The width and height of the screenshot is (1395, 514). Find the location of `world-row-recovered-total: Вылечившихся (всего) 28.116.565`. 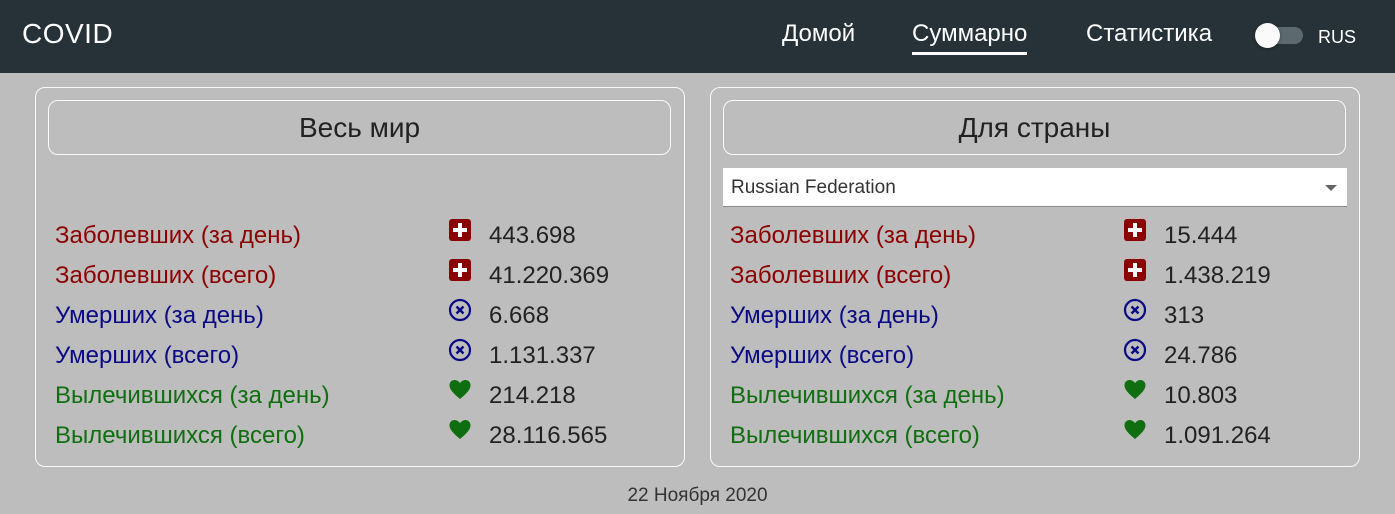

world-row-recovered-total: Вылечившихся (всего) 28.116.565 is located at coordinates (360, 438).